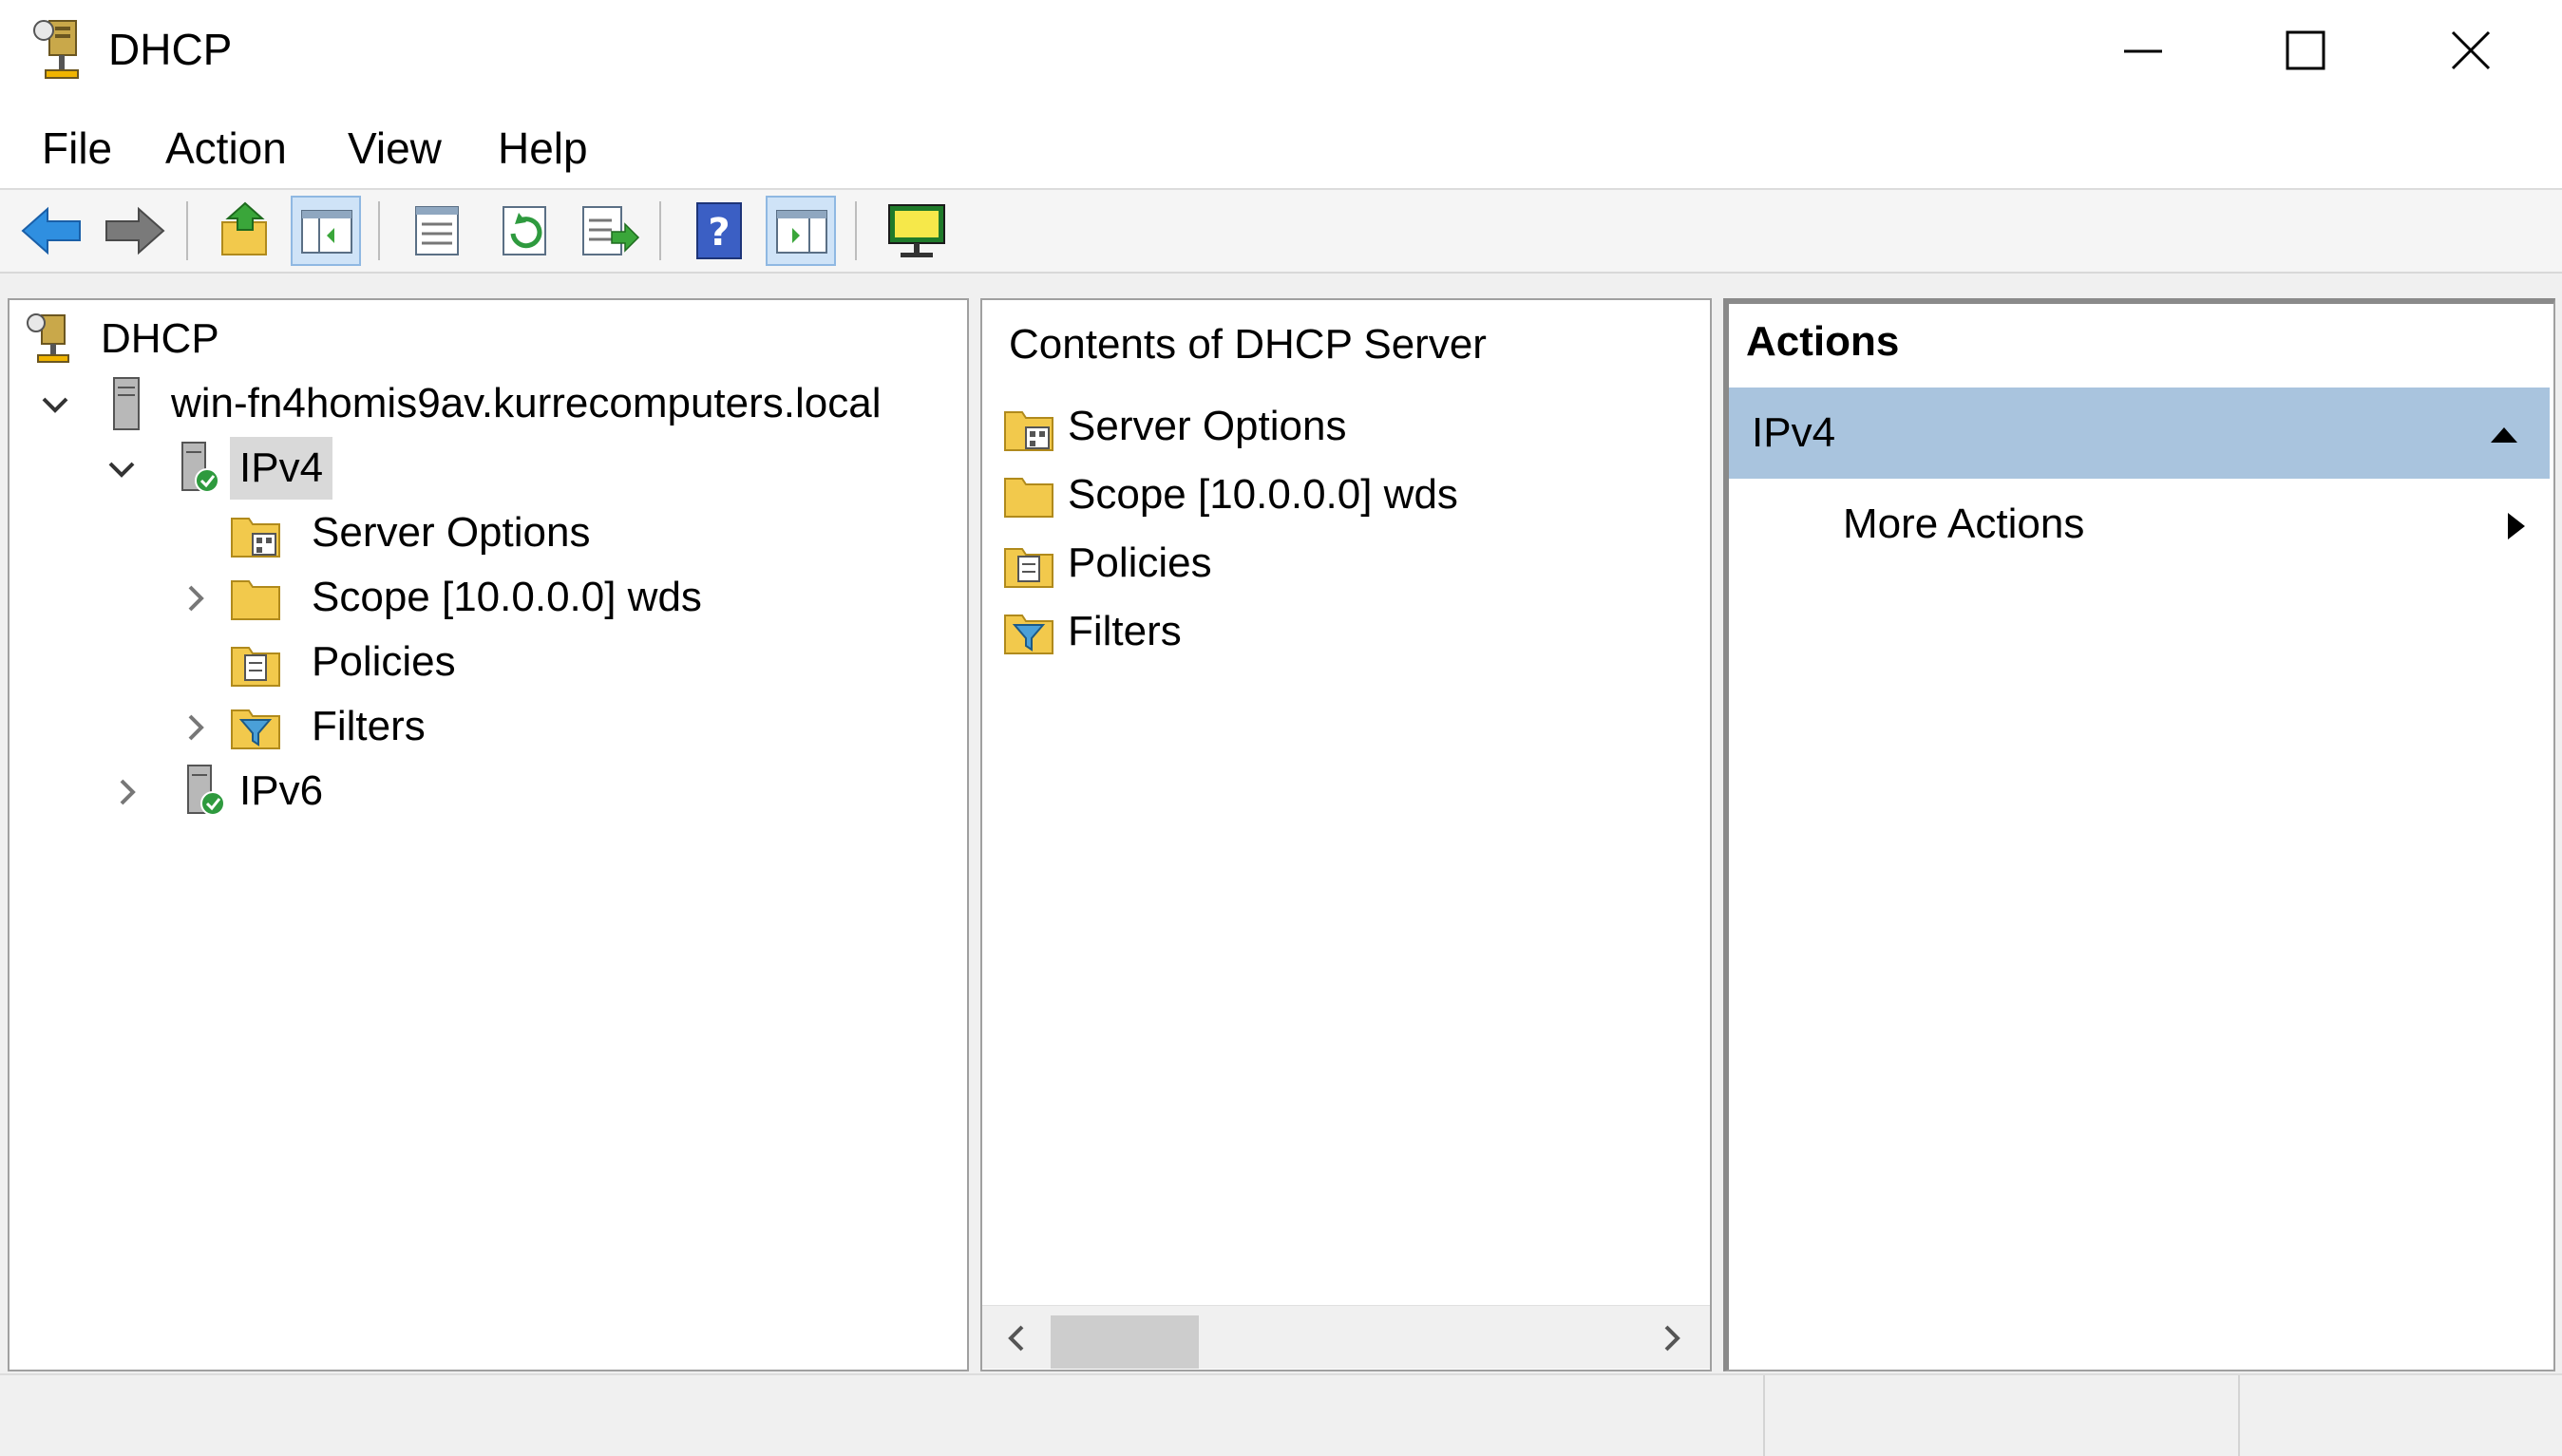 This screenshot has width=2562, height=1456. Describe the element at coordinates (1125, 1342) in the screenshot. I see `scrollbar-thumb` at that location.